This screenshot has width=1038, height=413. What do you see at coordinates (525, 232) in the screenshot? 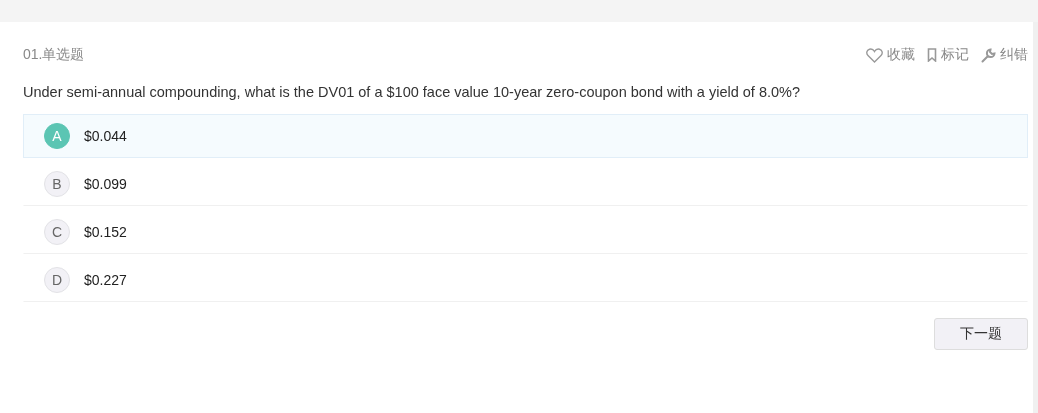
I see `answer-option: C $0.152` at bounding box center [525, 232].